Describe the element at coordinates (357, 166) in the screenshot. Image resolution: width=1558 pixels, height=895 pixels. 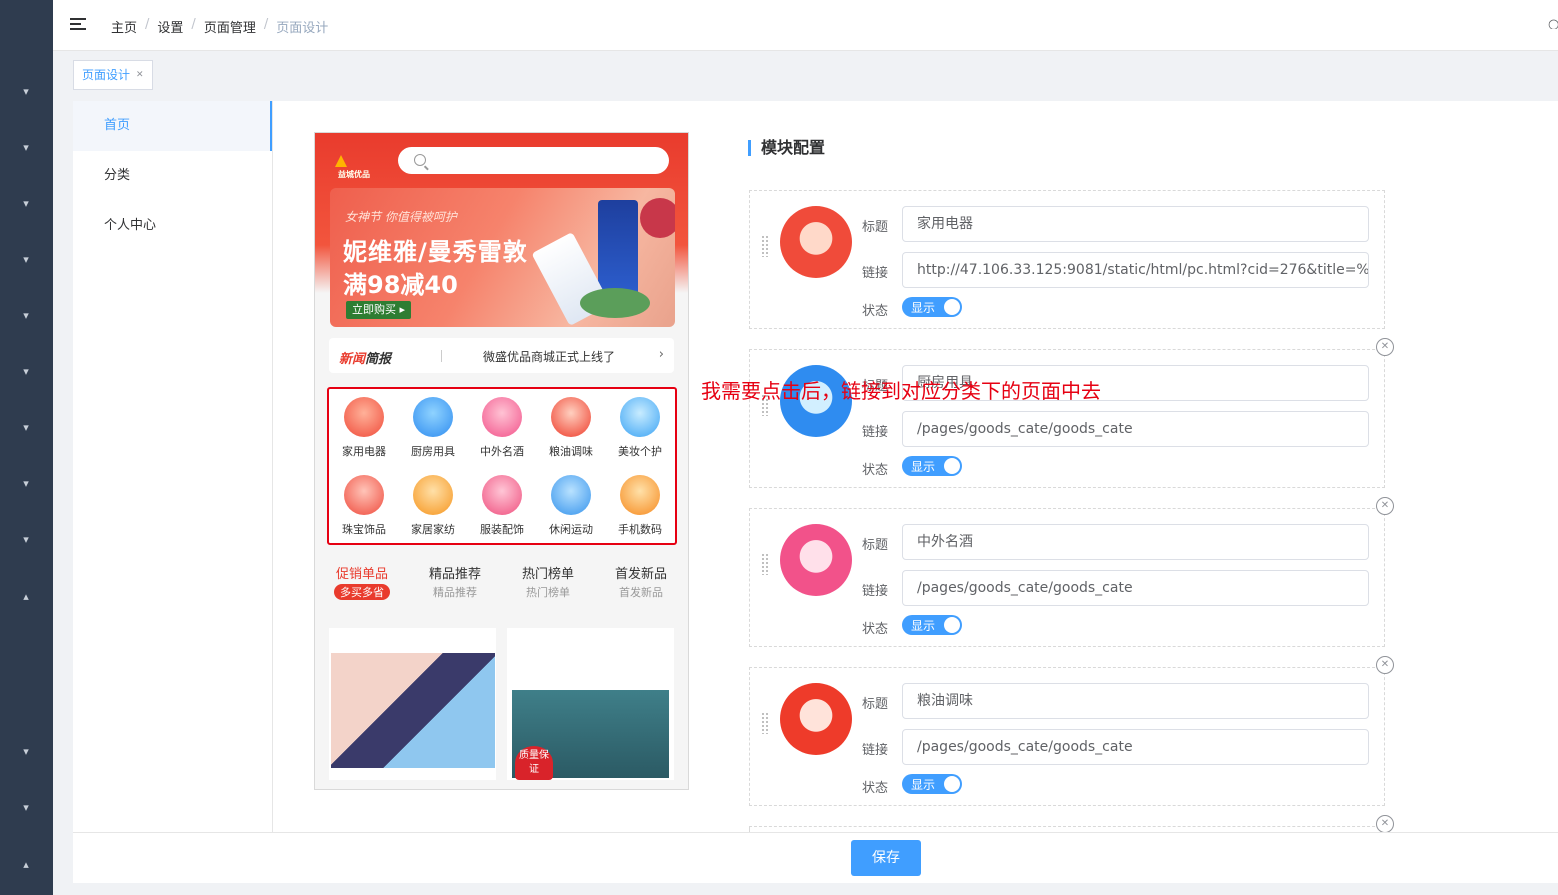
I see `logo: 益城优品` at that location.